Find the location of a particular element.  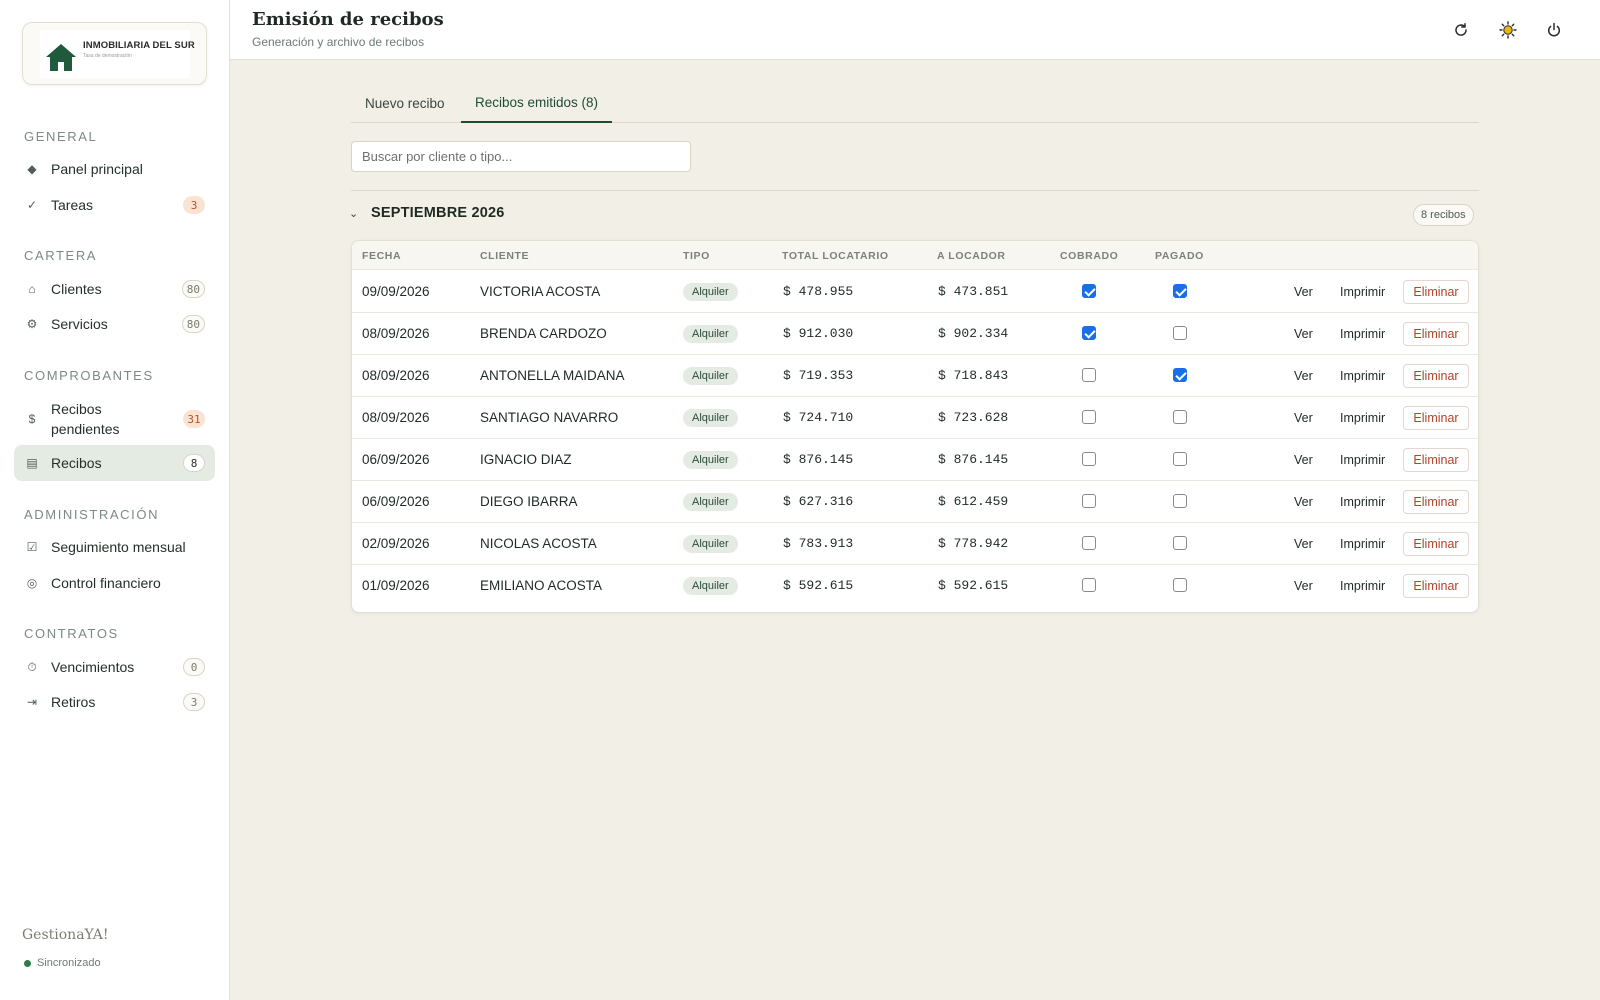

sidebar-item-tareas: ✓ Tareas 3 is located at coordinates (114, 205).